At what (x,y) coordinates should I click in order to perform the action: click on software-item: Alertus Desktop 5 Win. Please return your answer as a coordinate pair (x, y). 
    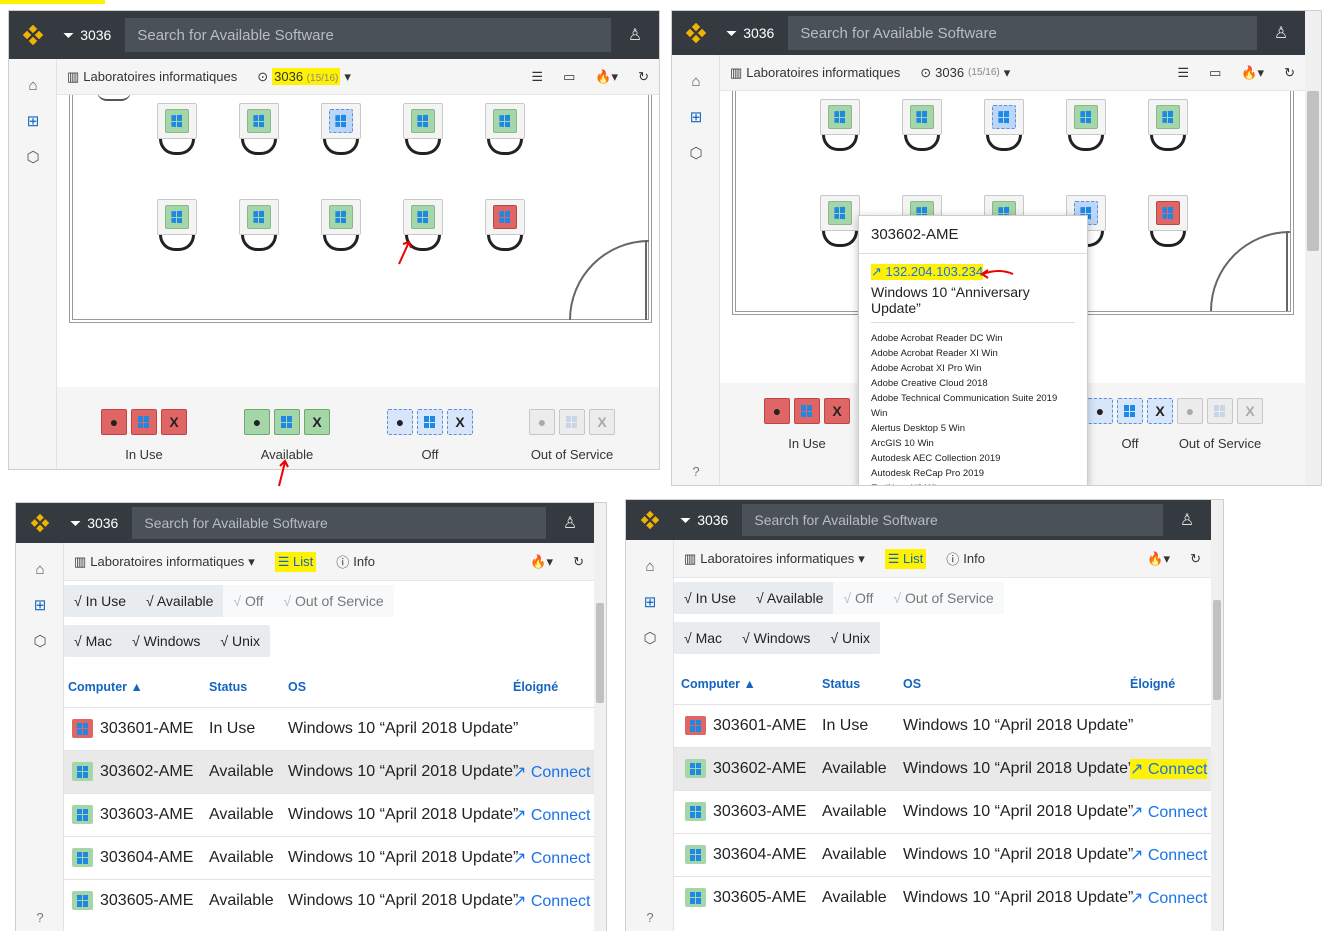
    Looking at the image, I should click on (973, 428).